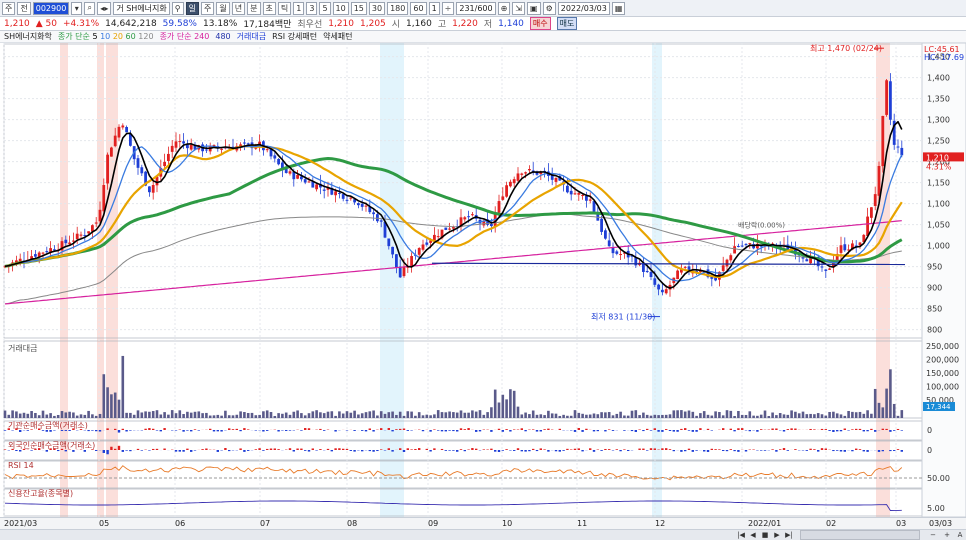  I want to click on zoom-icon: ⊕, so click(504, 8).